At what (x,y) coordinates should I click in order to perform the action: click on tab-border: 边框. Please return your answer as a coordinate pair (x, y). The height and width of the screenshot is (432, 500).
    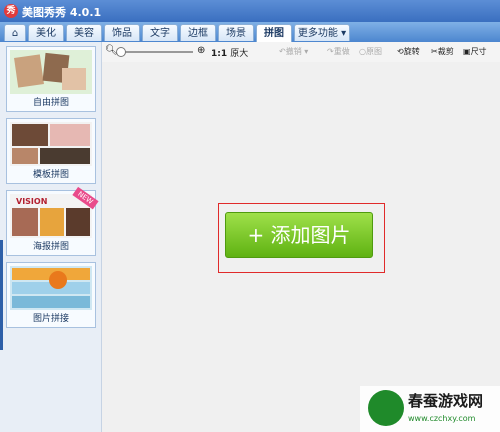
    Looking at the image, I should click on (198, 32).